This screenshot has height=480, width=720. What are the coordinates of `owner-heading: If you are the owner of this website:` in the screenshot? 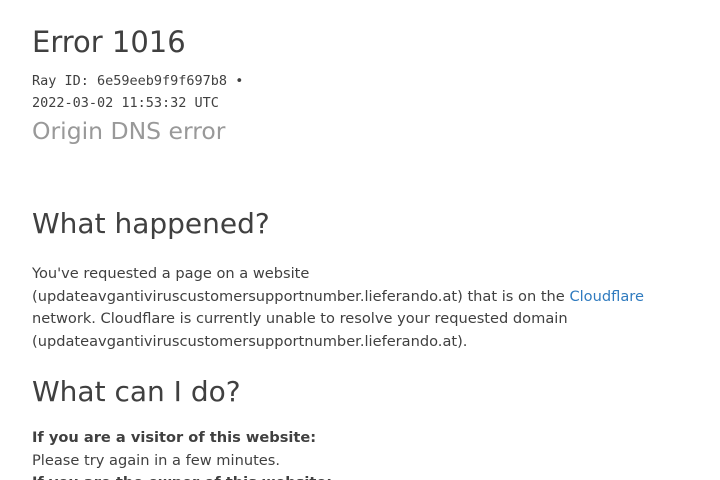 It's located at (362, 476).